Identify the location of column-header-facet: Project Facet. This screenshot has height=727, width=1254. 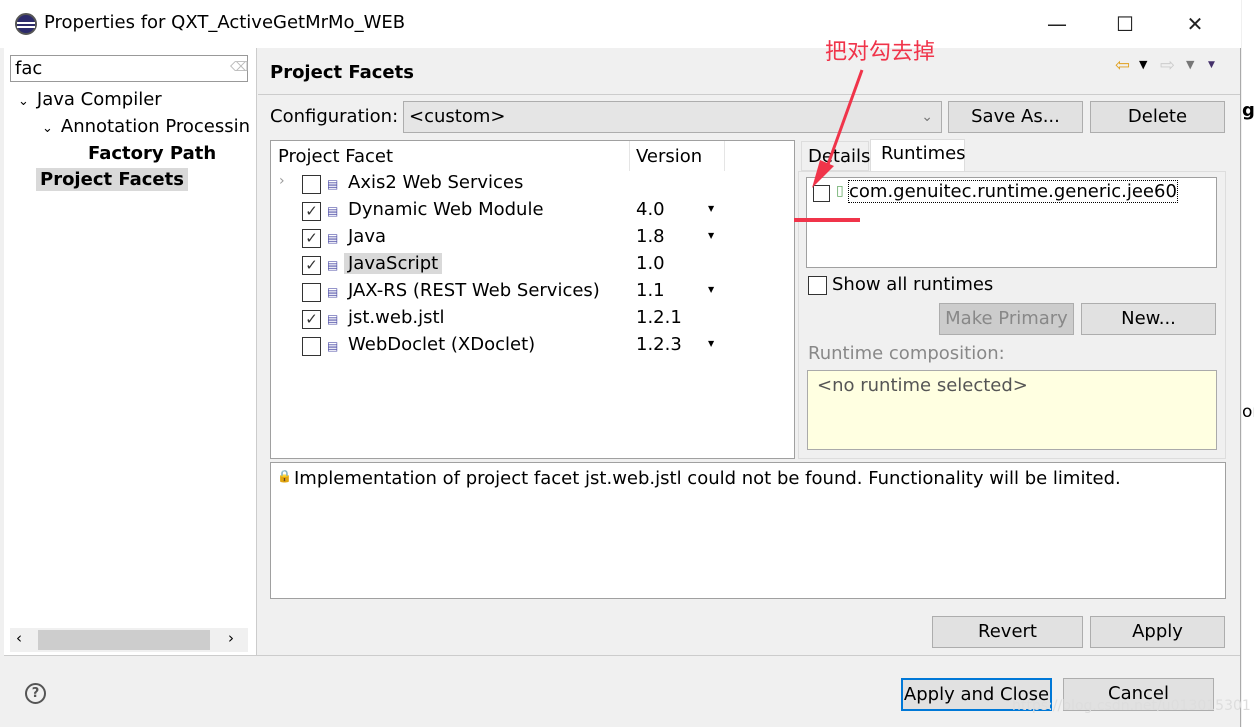
(335, 156).